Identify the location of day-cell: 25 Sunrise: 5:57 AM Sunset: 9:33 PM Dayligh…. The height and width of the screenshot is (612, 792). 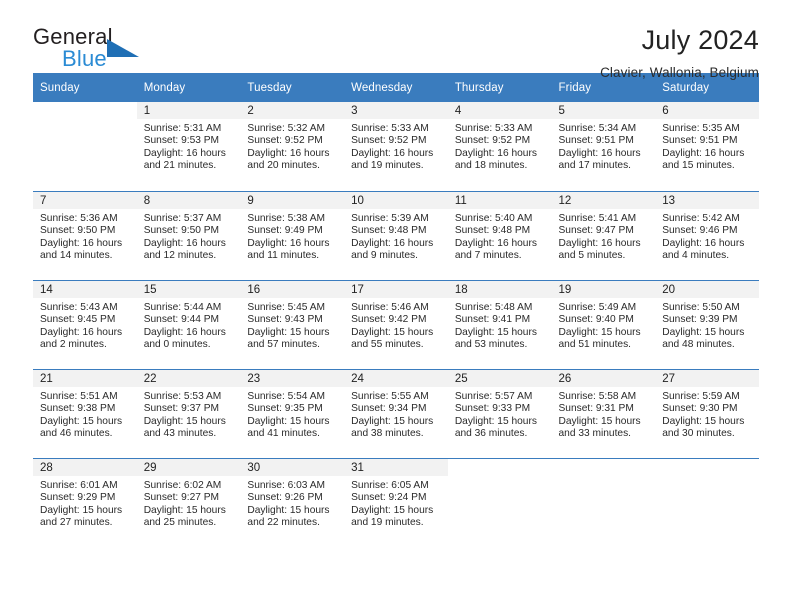
(499, 413).